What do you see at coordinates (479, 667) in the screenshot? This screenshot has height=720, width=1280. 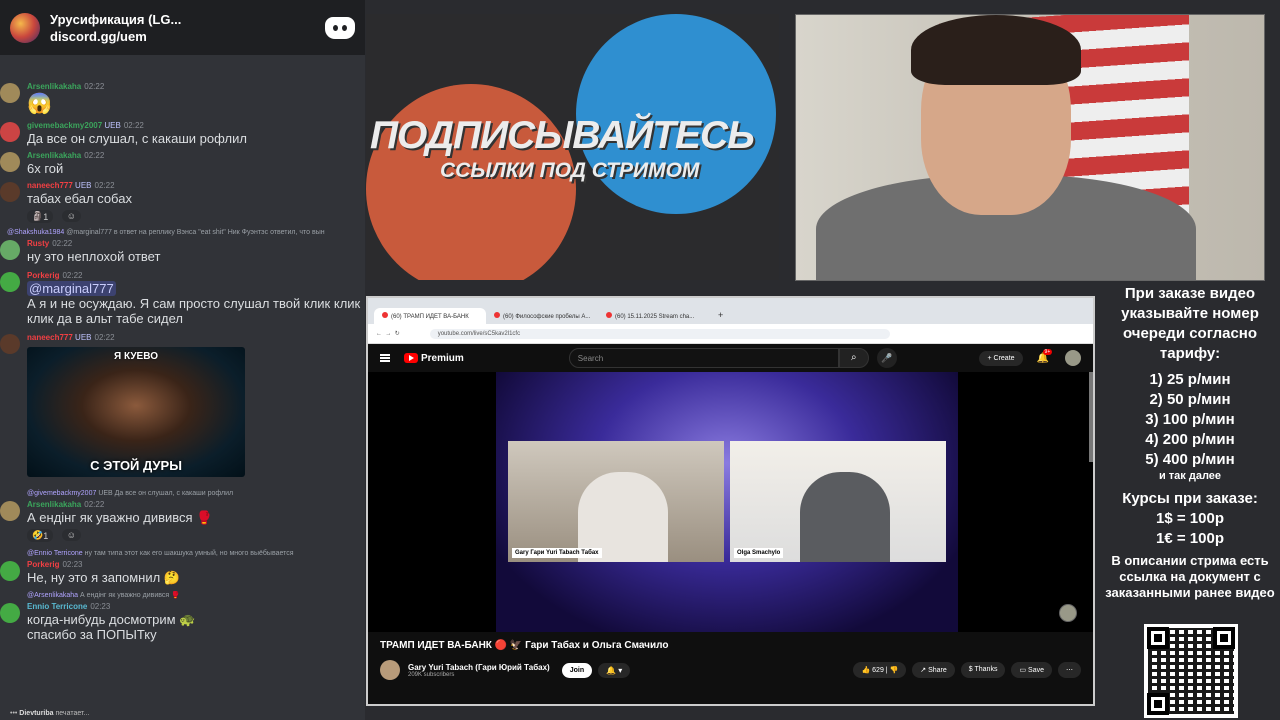 I see `channel-name: Gary Yuri Tabach (Гари Юрий Табах)` at bounding box center [479, 667].